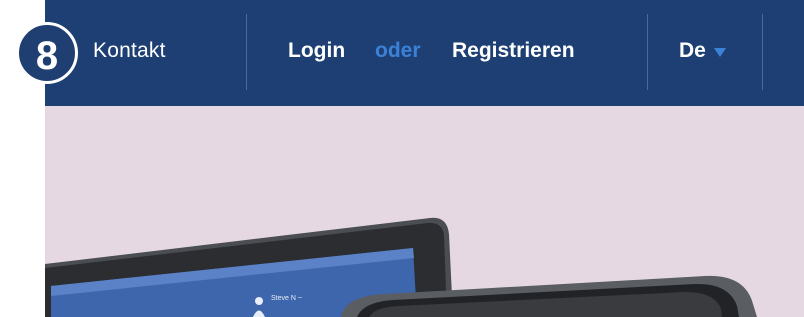 The width and height of the screenshot is (804, 317). I want to click on step-badge: 8, so click(47, 53).